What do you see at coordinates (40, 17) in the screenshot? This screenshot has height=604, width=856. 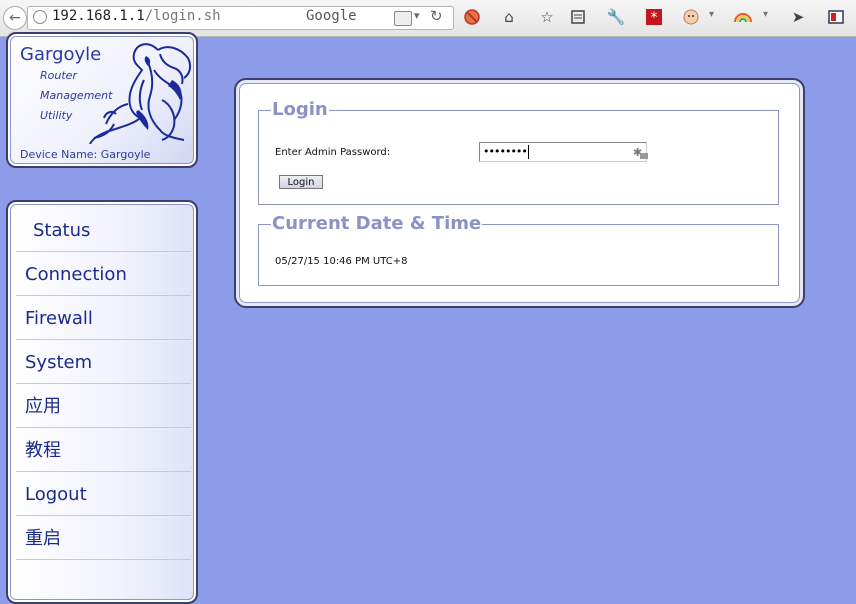 I see `globe-icon` at bounding box center [40, 17].